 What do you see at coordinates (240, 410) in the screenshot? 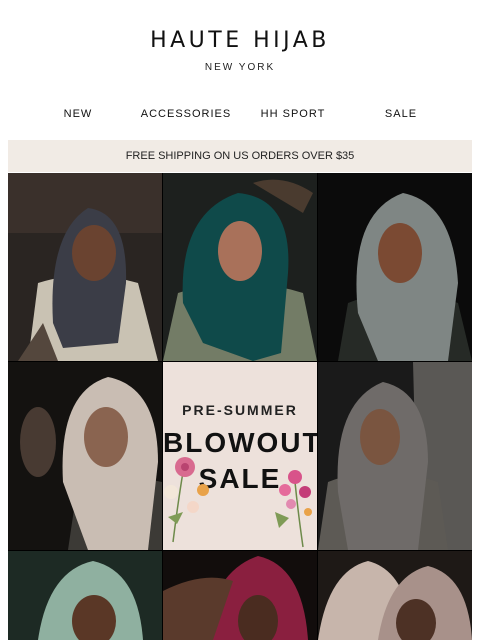
I see `promo-headline-pre: PRE-SUMMER` at bounding box center [240, 410].